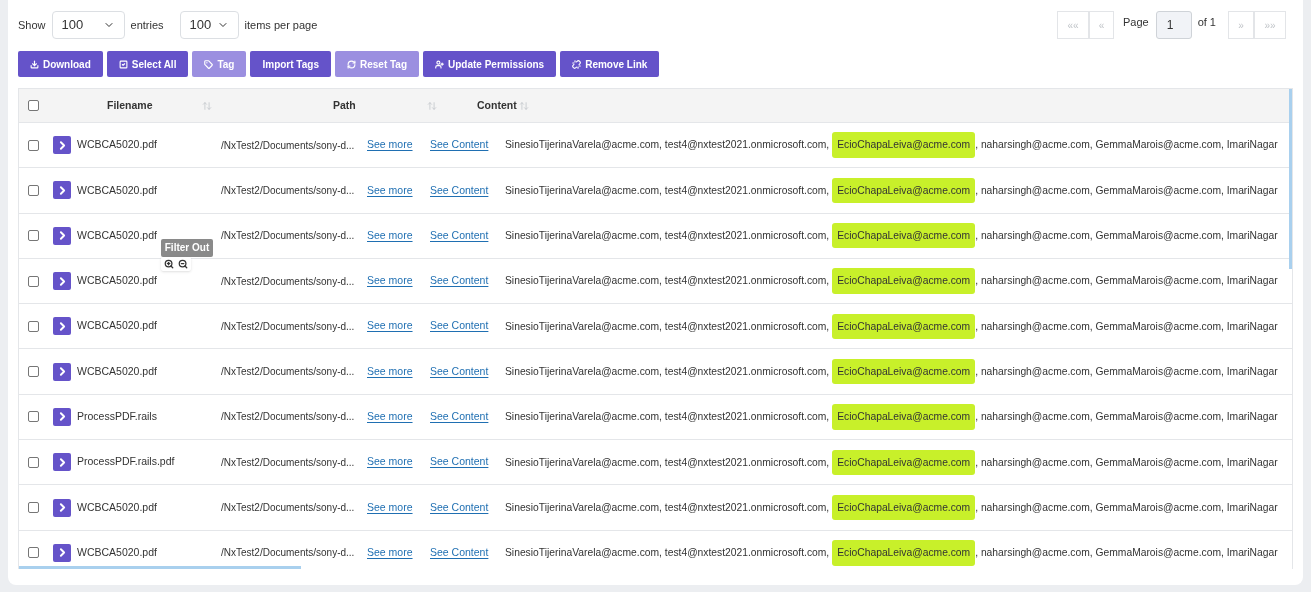 Image resolution: width=1311 pixels, height=592 pixels. I want to click on unlink-icon, so click(577, 64).